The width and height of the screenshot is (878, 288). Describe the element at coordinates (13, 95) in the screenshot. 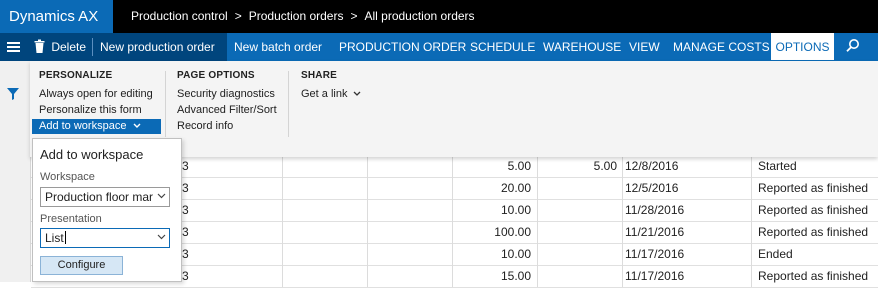

I see `filter-icon` at that location.